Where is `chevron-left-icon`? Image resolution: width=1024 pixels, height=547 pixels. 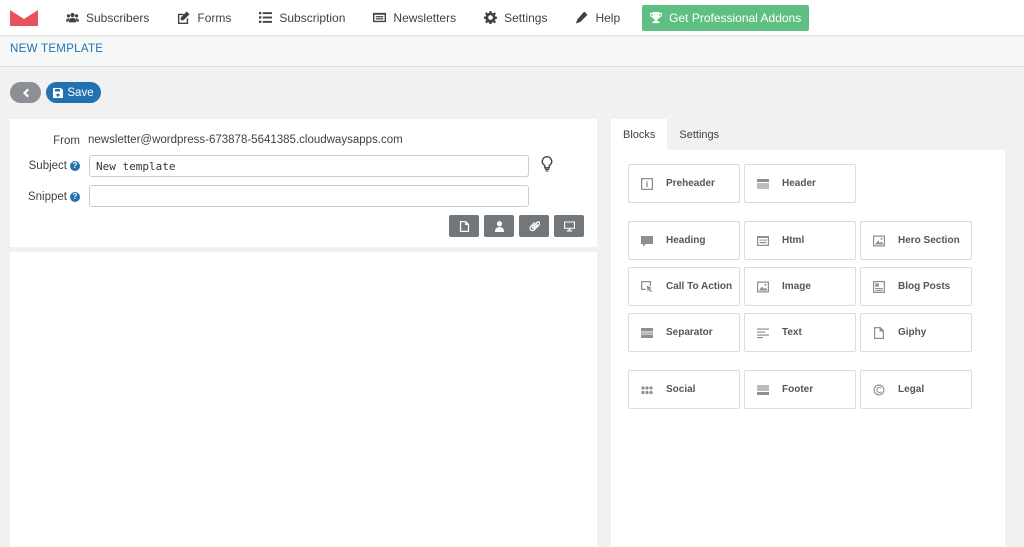
chevron-left-icon is located at coordinates (25, 92).